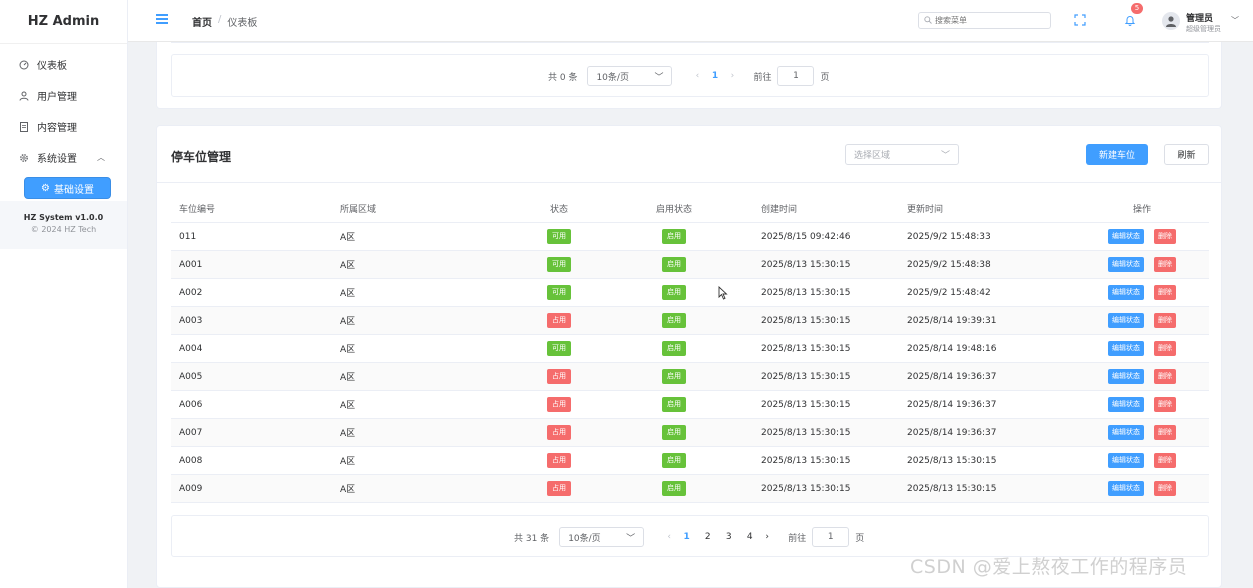 This screenshot has width=1253, height=588. What do you see at coordinates (1186, 154) in the screenshot?
I see `refresh-button: 刷新` at bounding box center [1186, 154].